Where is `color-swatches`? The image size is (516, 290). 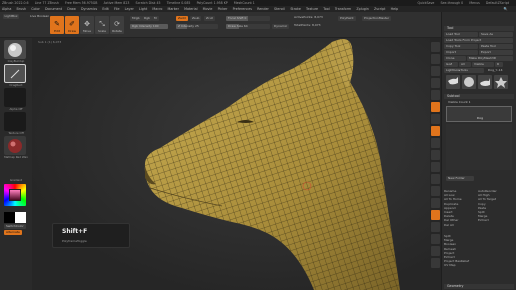 color-swatches is located at coordinates (15, 217).